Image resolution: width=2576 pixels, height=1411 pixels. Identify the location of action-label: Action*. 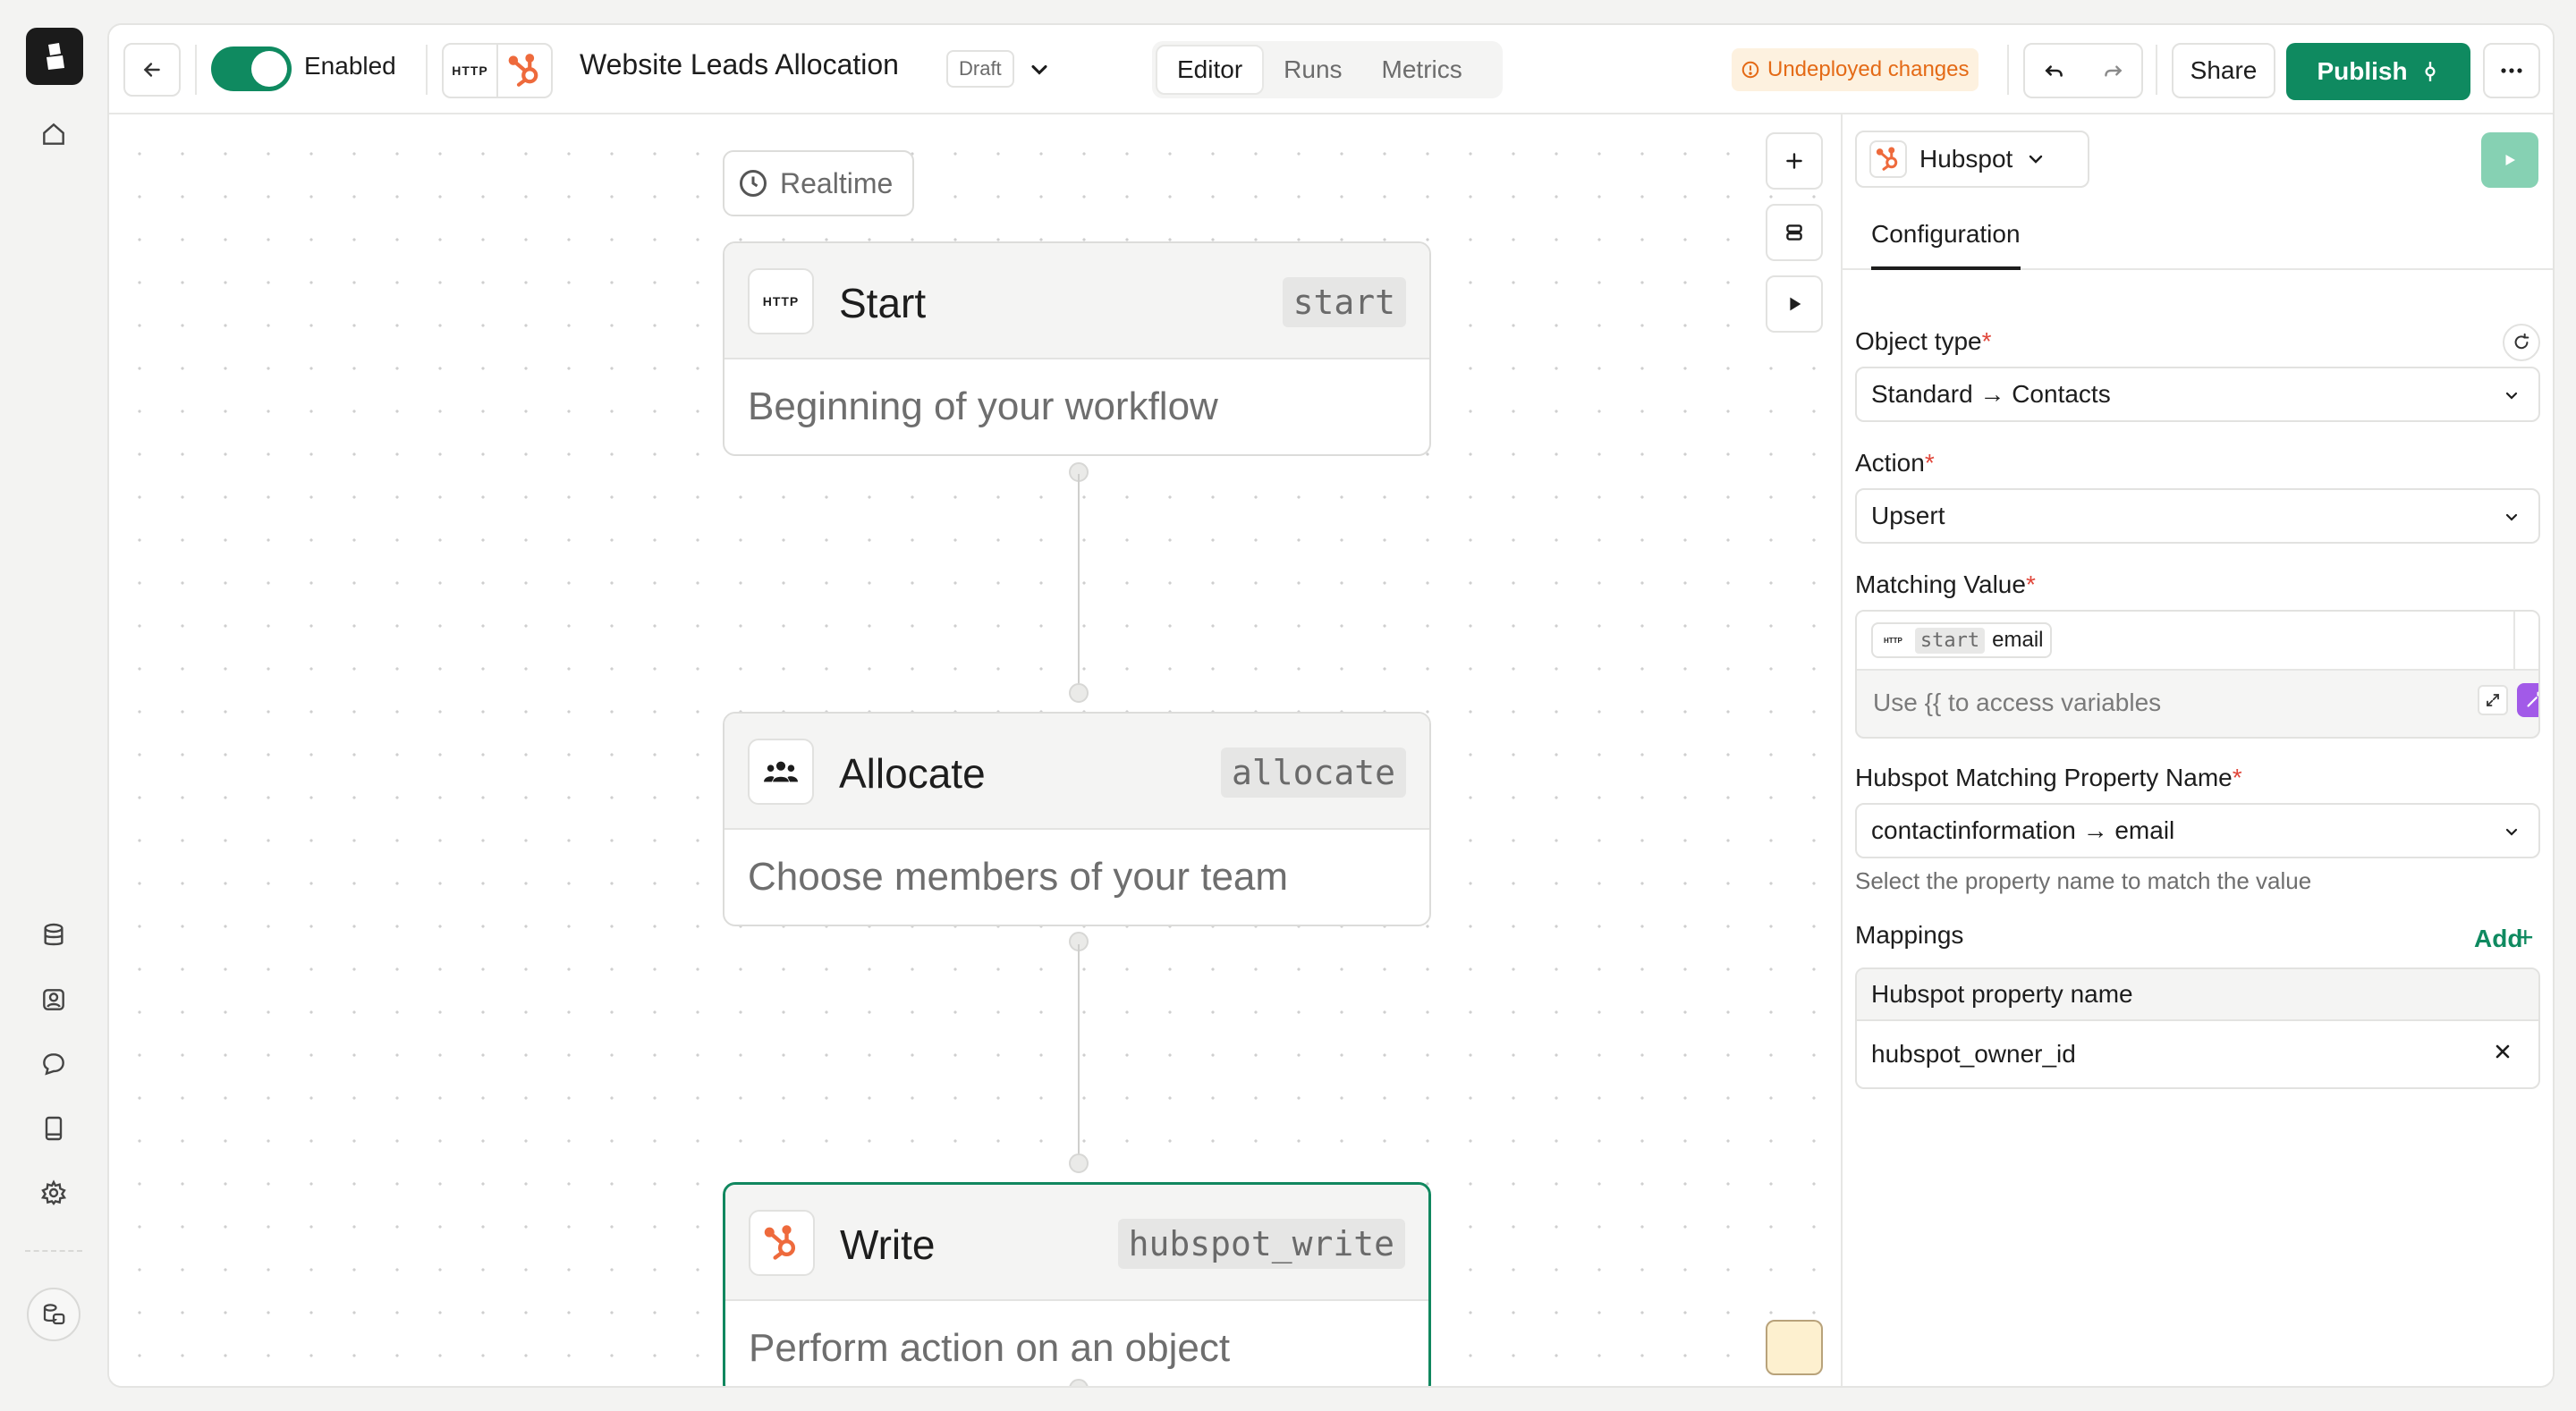
(1895, 463).